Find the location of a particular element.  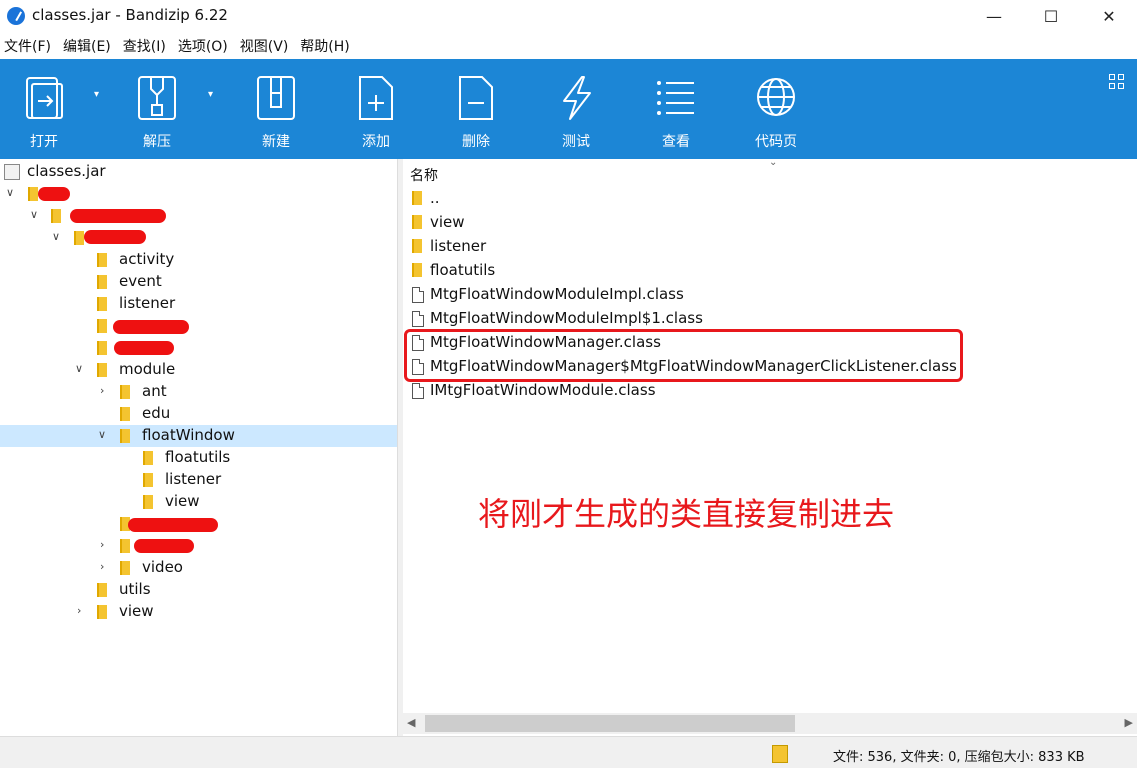

list-item: listener is located at coordinates (770, 247).